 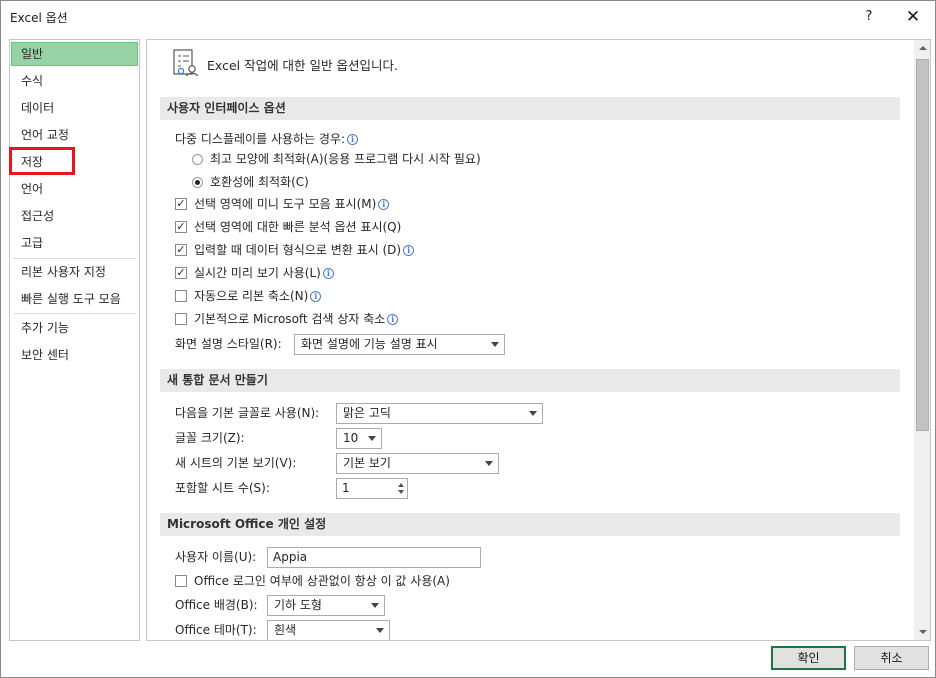 I want to click on optimize-appearance-radio, so click(x=197, y=159).